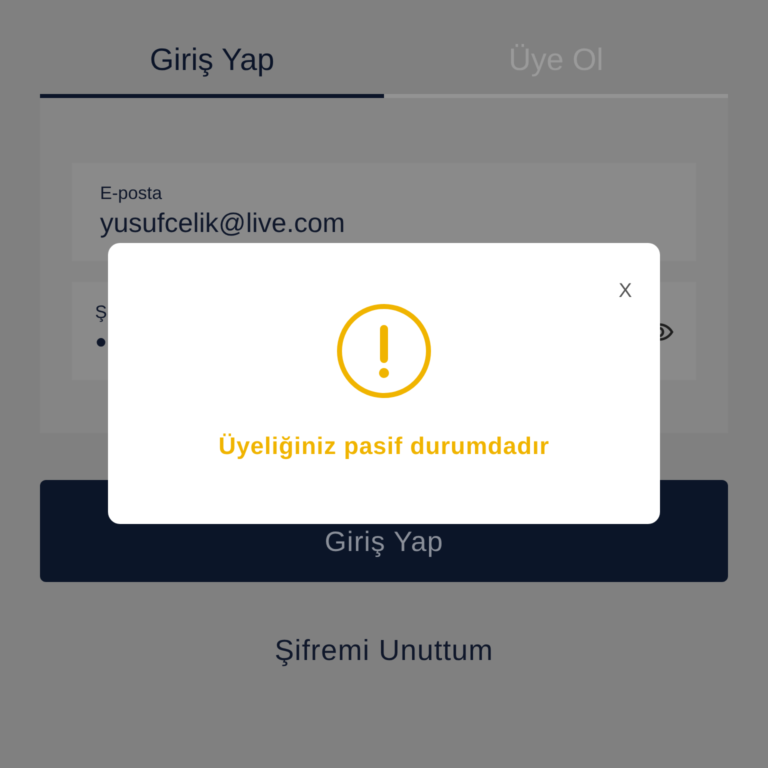 This screenshot has height=768, width=768. Describe the element at coordinates (101, 342) in the screenshot. I see `field-value: ●` at that location.